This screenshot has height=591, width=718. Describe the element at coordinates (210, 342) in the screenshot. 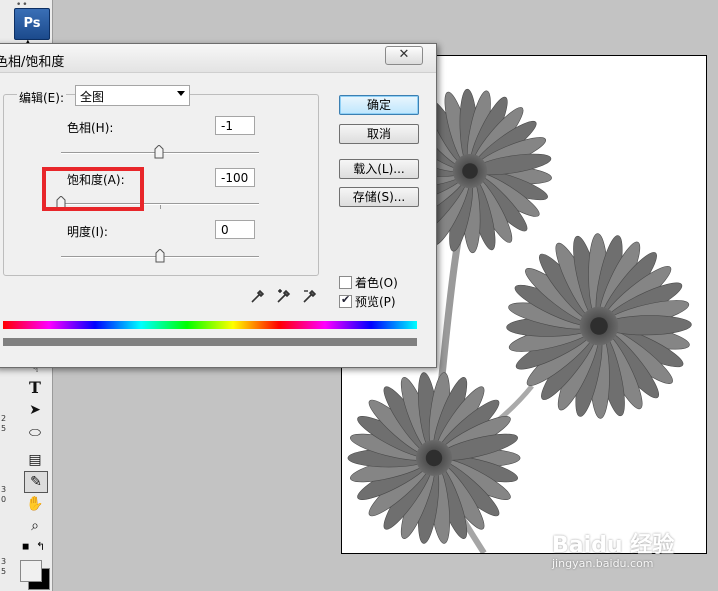

I see `output-color-spectrum-bar` at that location.